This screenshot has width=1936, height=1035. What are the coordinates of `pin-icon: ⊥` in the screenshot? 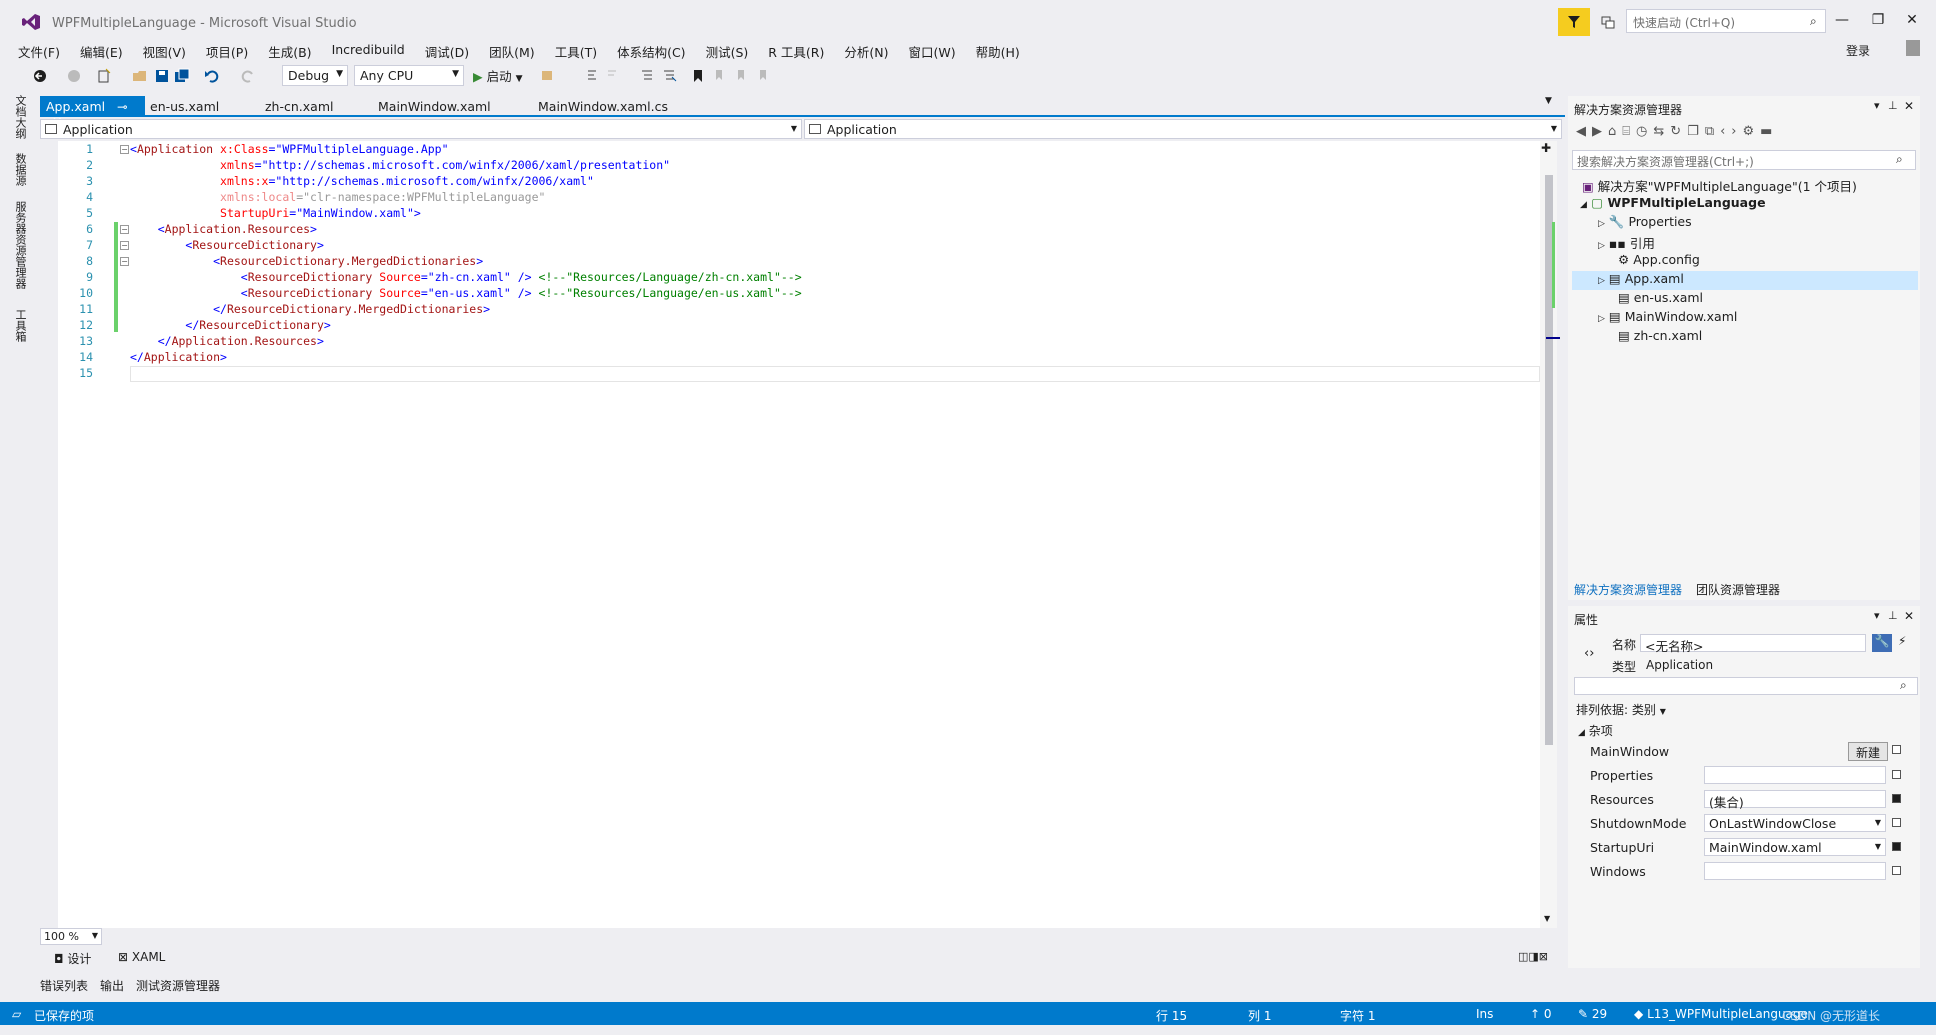 It's located at (1893, 615).